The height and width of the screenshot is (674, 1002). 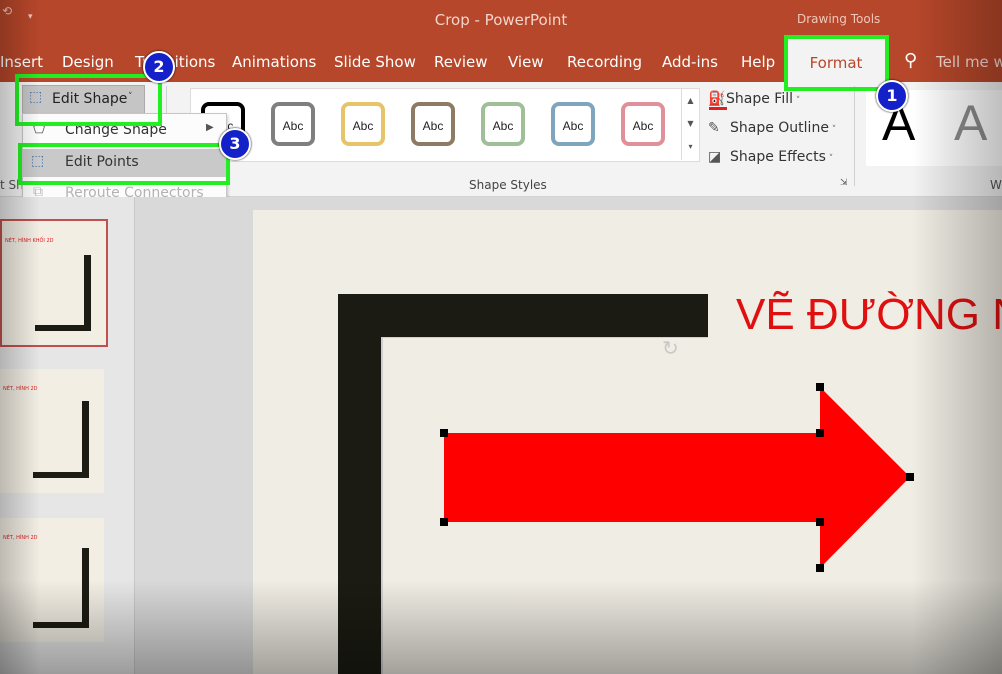 I want to click on right-arrow-shape, so click(x=677, y=477).